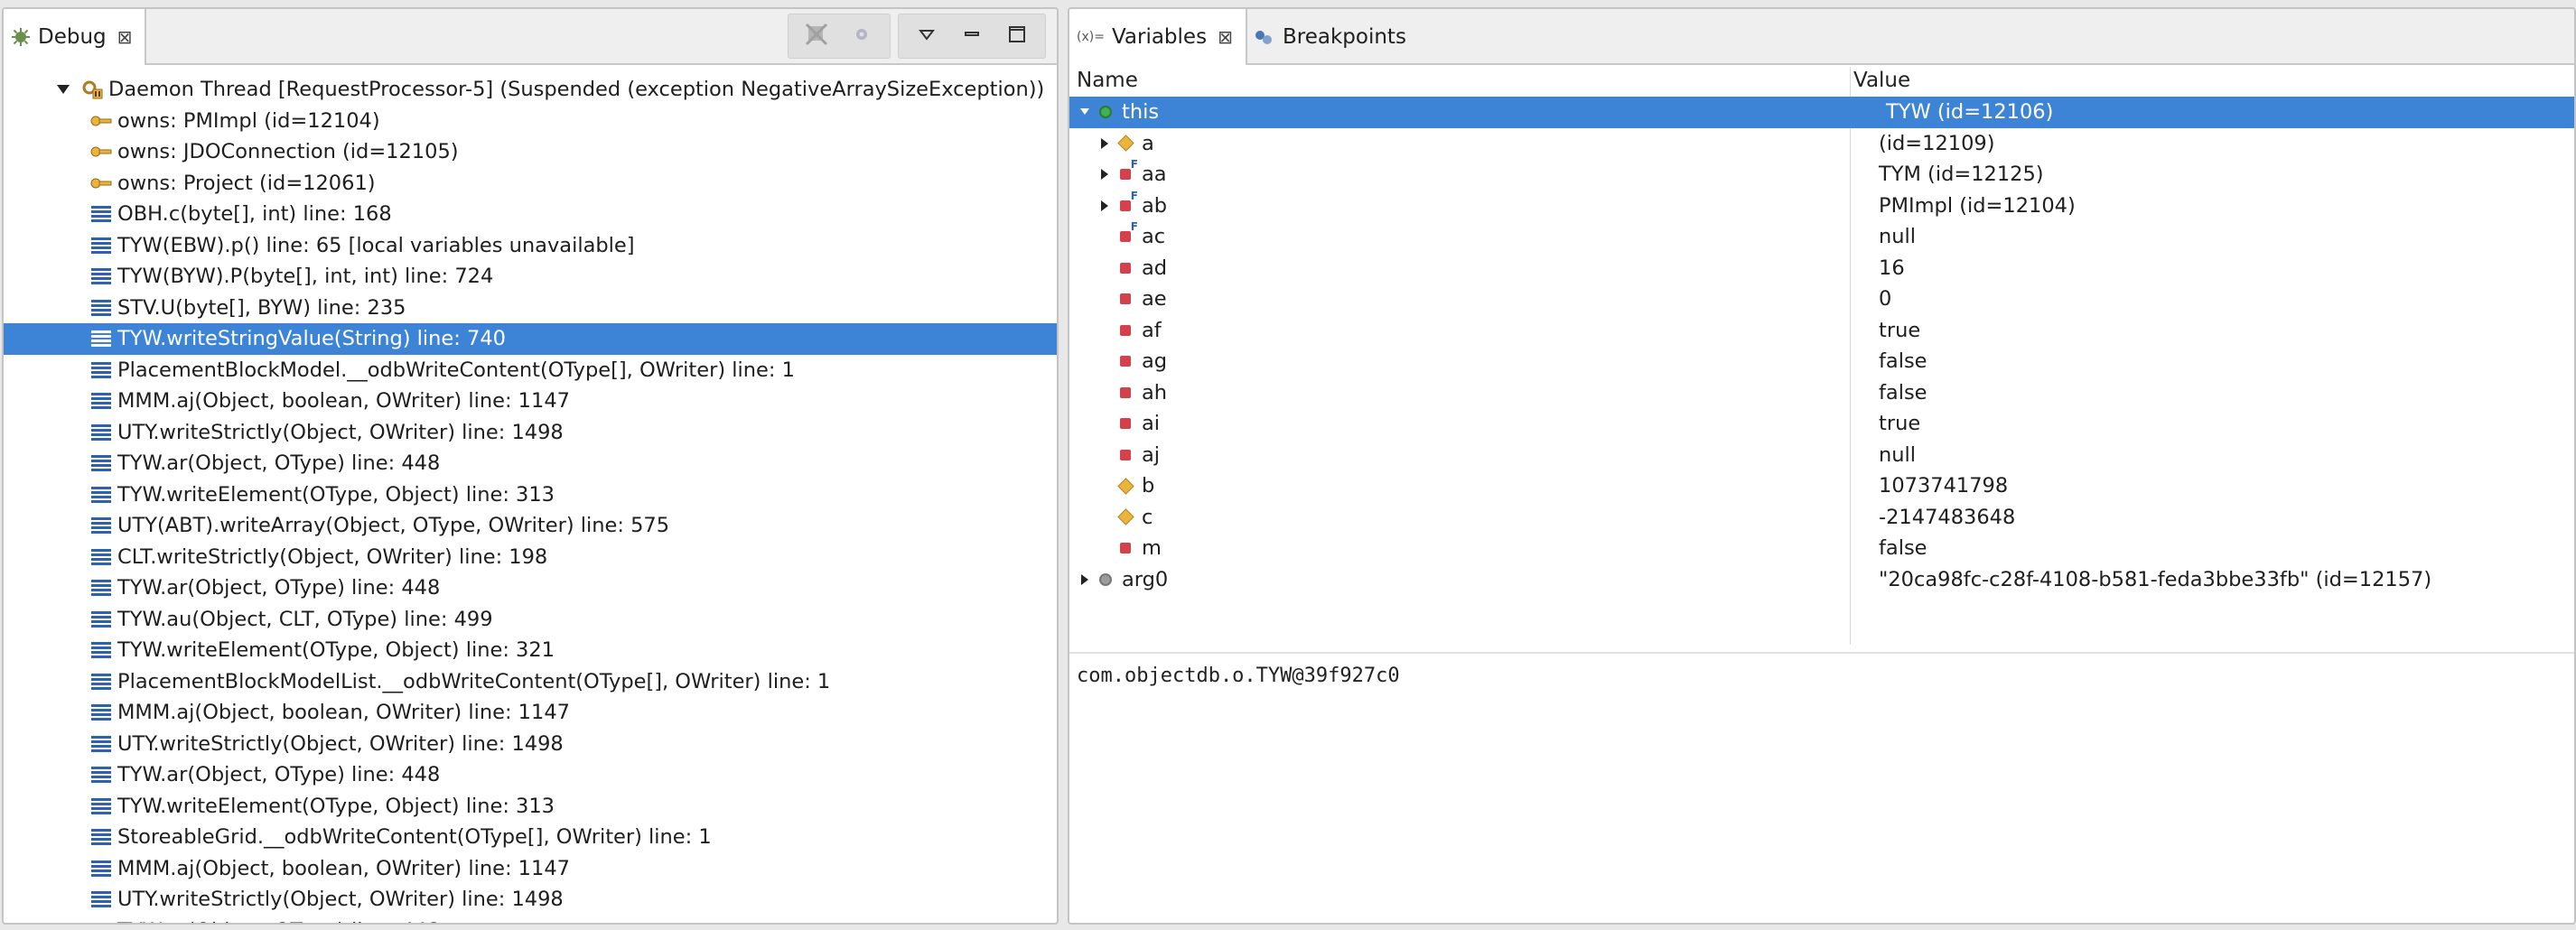 The image size is (2576, 930). Describe the element at coordinates (1821, 206) in the screenshot. I see `variable-row: Fab PMImpl (id=12104)` at that location.